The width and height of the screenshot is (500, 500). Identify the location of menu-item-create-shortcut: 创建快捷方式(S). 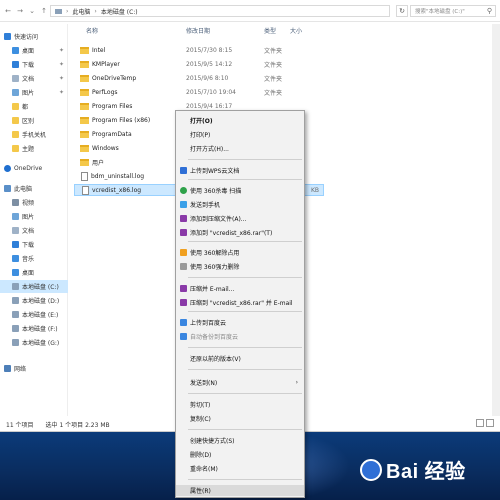
(240, 440).